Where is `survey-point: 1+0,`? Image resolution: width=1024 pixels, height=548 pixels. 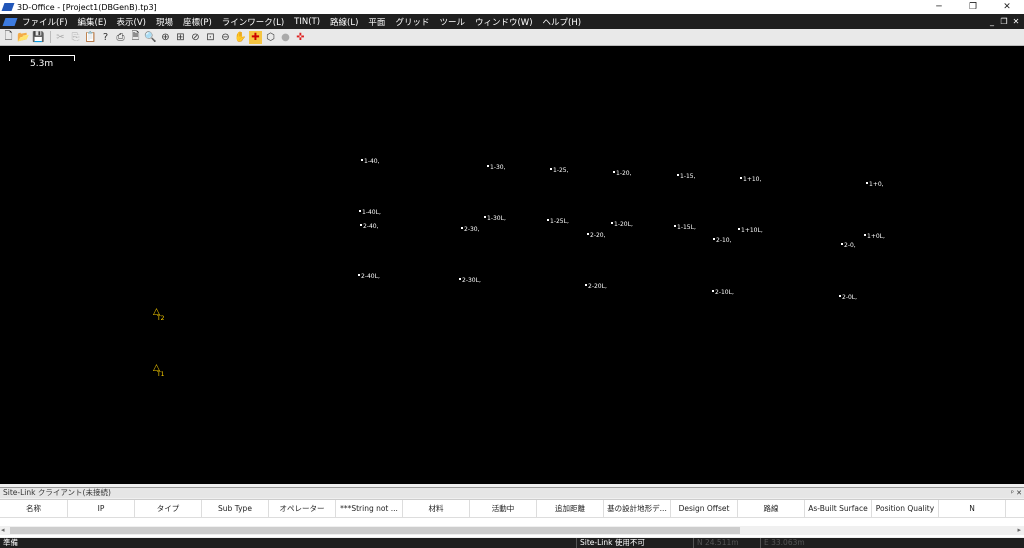
survey-point: 1+0, is located at coordinates (875, 185).